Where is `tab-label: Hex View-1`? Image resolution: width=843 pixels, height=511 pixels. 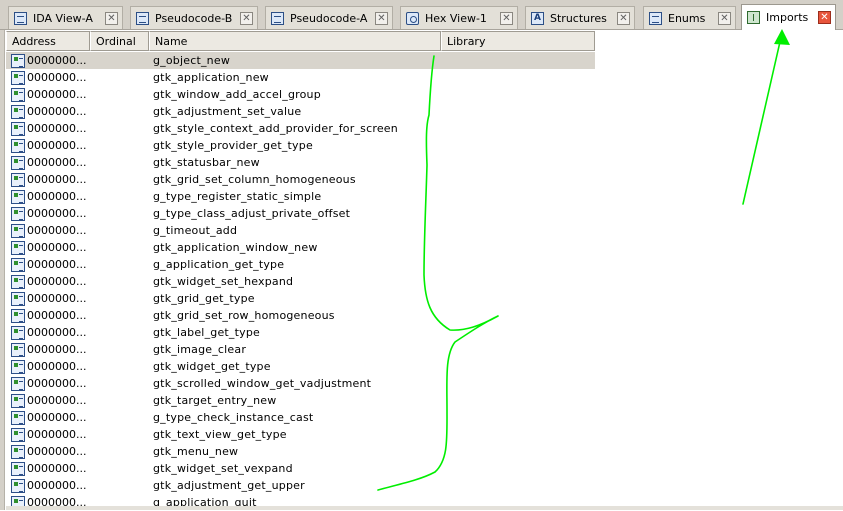
tab-label: Hex View-1 is located at coordinates (456, 18).